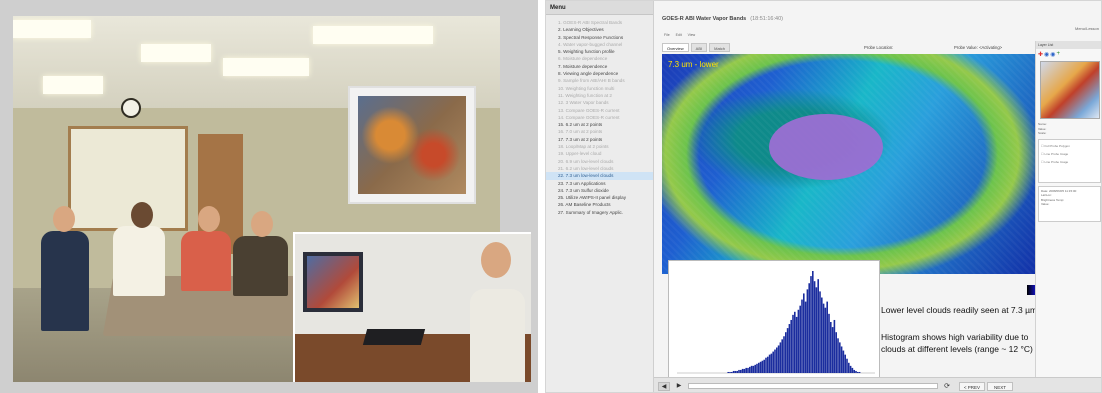  Describe the element at coordinates (599, 22) in the screenshot. I see `menu-item: 1. GOES-R ABI Spectral Bands` at that location.